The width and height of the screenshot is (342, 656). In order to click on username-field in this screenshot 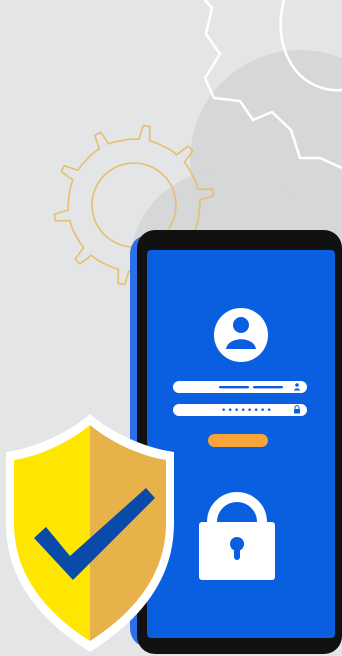, I will do `click(240, 387)`.